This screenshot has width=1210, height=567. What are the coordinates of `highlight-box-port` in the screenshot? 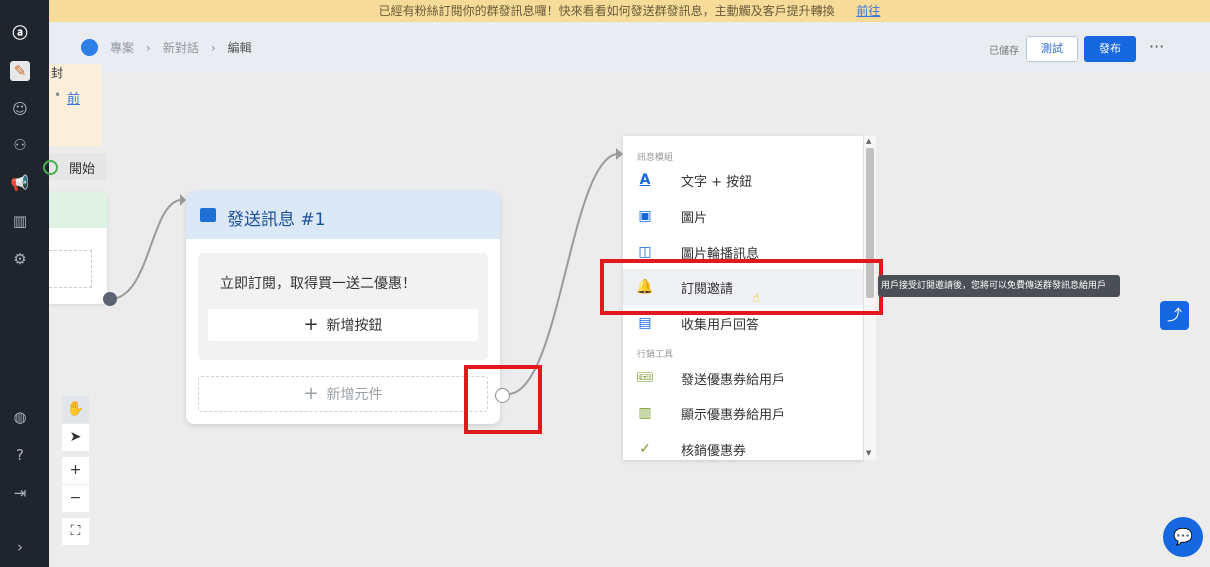 It's located at (503, 399).